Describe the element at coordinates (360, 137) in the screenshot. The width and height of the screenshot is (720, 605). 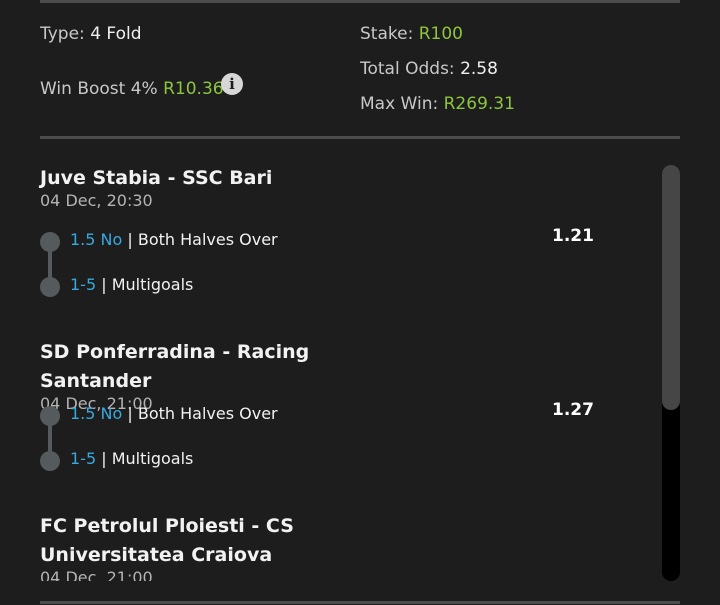
I see `summary-divider` at that location.